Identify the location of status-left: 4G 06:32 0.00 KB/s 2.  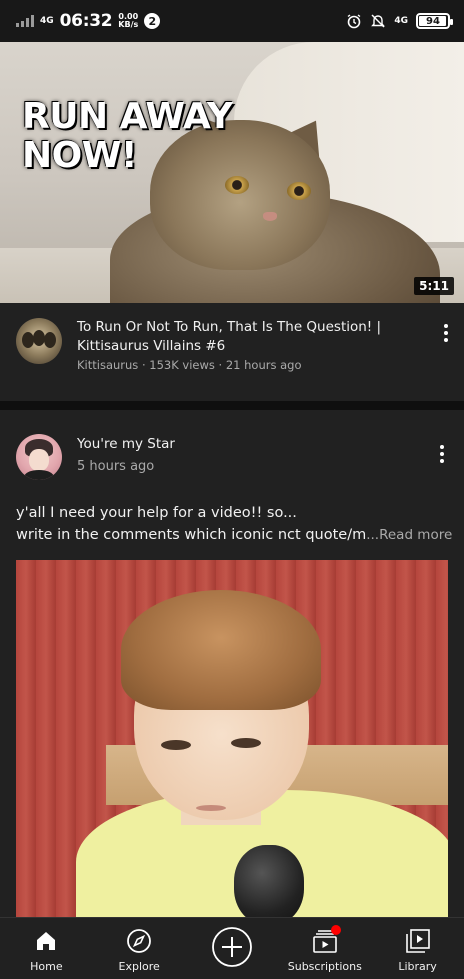
(88, 21).